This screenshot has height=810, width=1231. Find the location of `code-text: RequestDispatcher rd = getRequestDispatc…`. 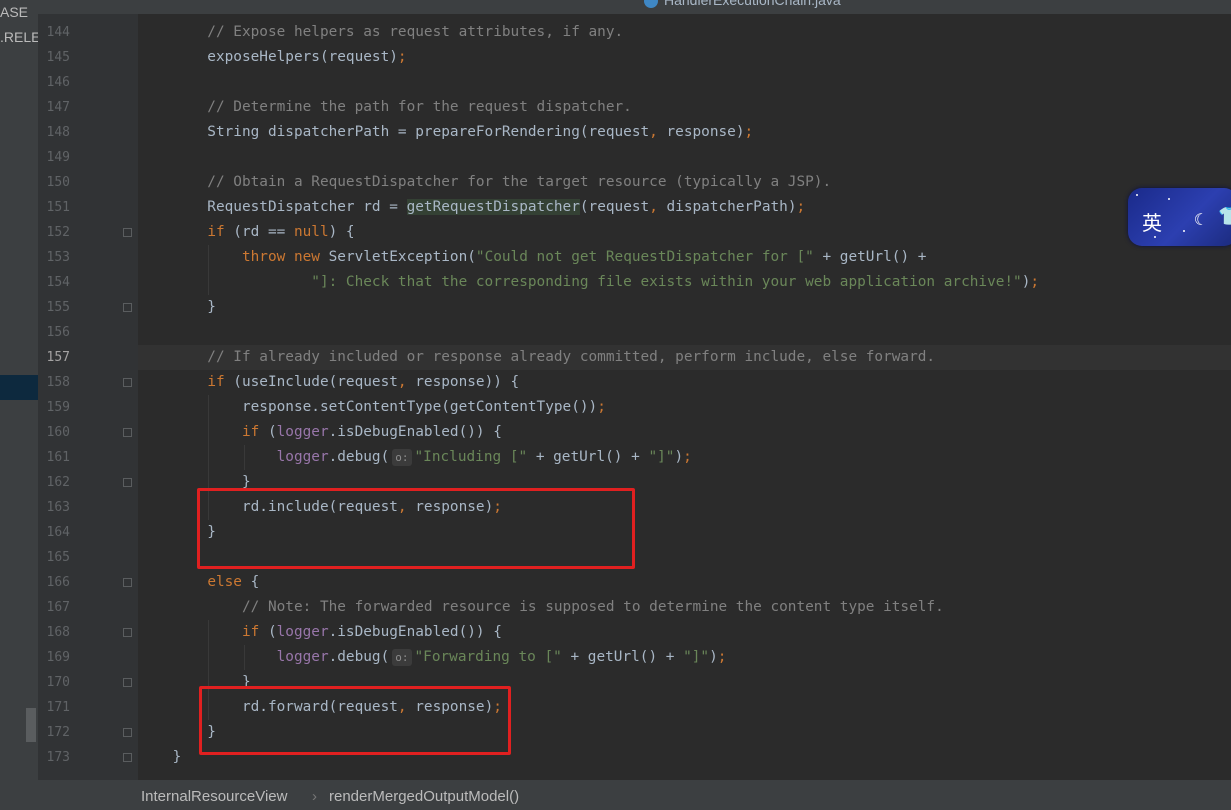

code-text: RequestDispatcher rd = getRequestDispatc… is located at coordinates (471, 207).